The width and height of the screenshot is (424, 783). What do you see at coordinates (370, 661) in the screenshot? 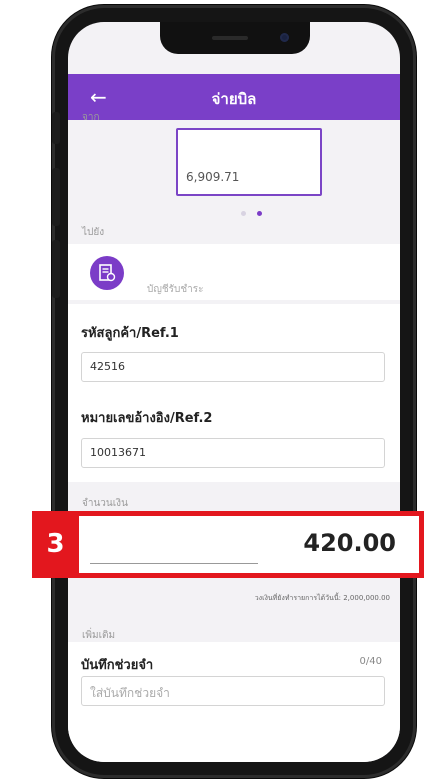
I see `note-char-counter: 0/40` at bounding box center [370, 661].